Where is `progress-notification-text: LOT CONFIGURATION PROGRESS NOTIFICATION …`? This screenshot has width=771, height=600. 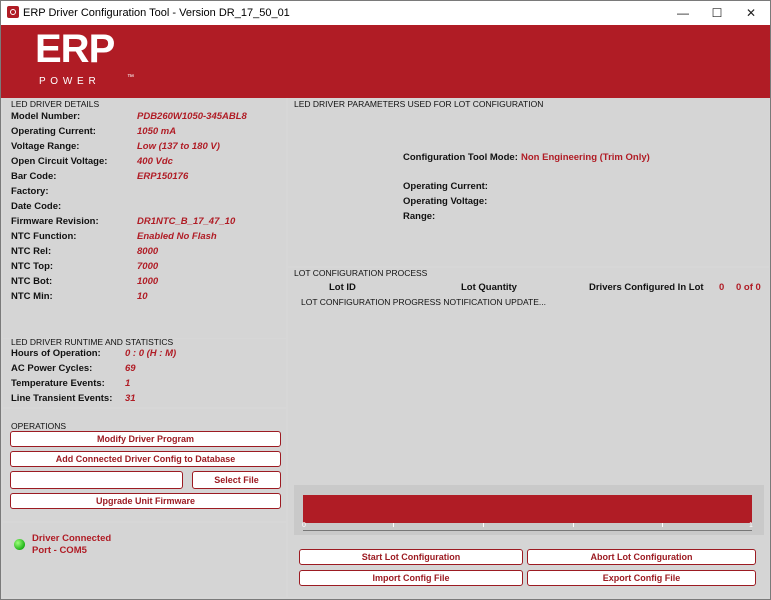 progress-notification-text: LOT CONFIGURATION PROGRESS NOTIFICATION … is located at coordinates (423, 302).